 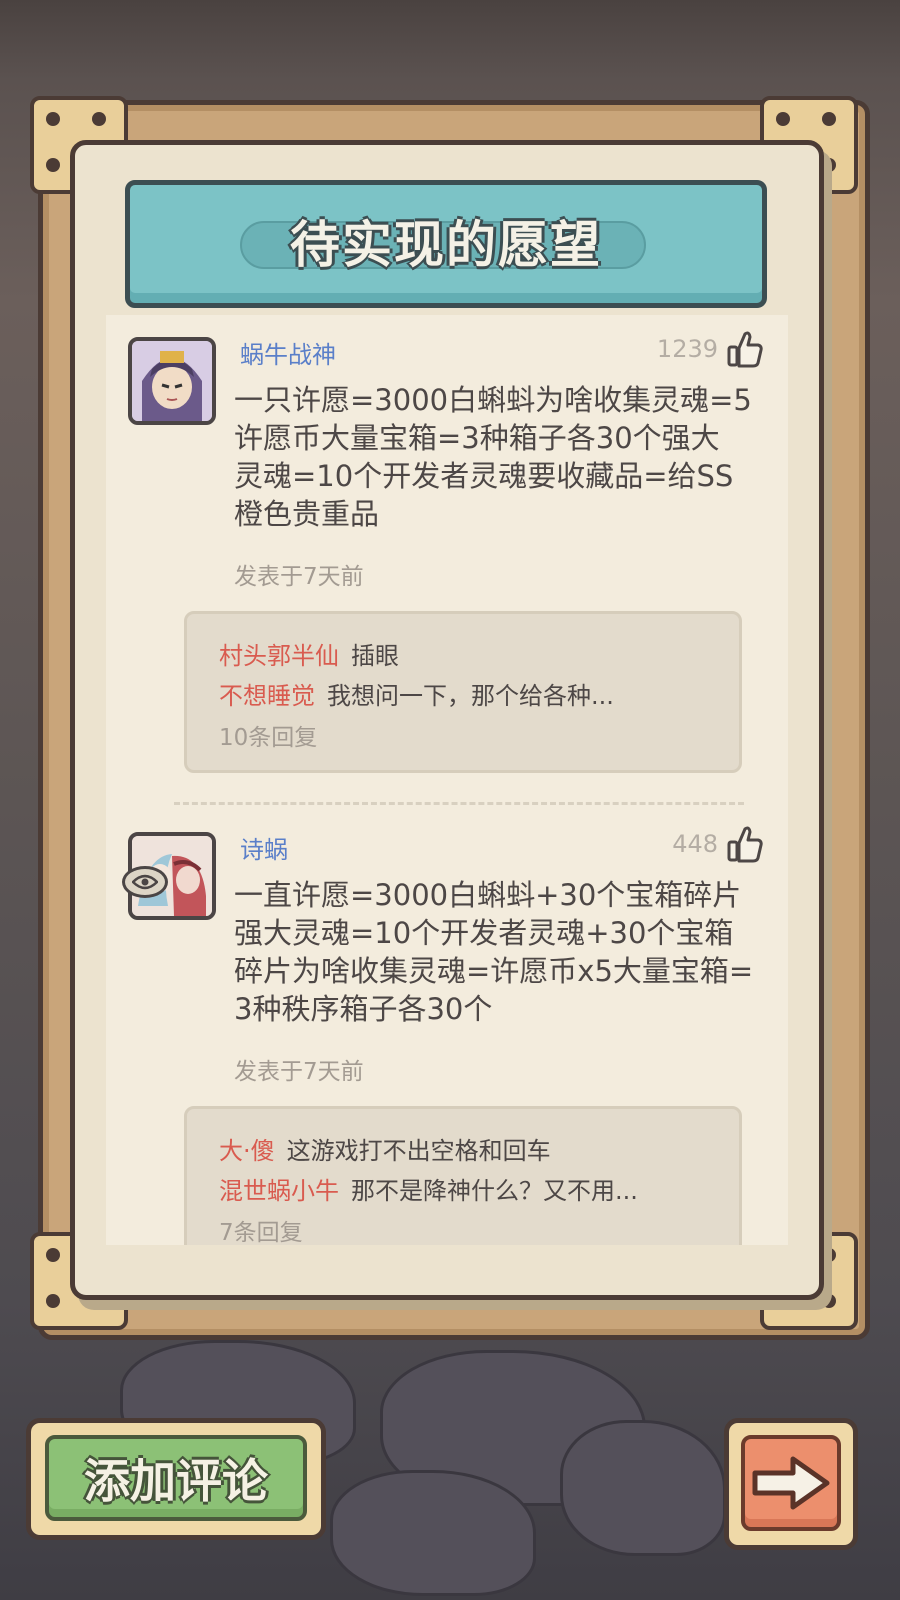 I want to click on reply-text: 这游戏打不出空格和回车, so click(x=418, y=1151).